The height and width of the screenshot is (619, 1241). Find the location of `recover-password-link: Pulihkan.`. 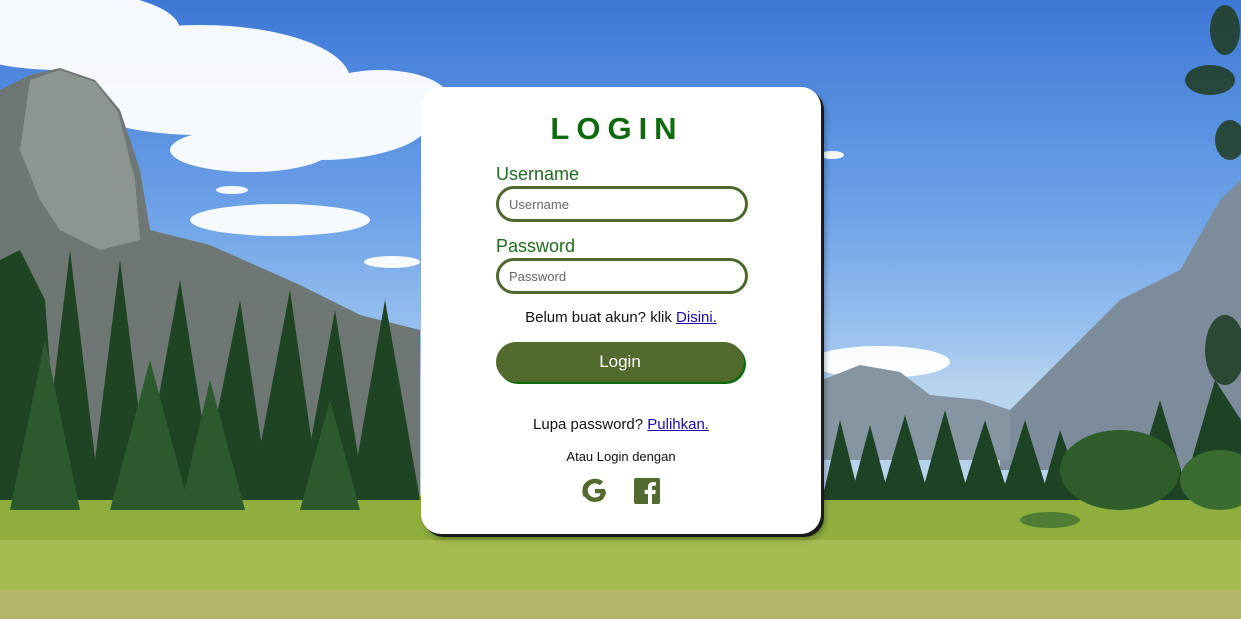

recover-password-link: Pulihkan. is located at coordinates (678, 424).